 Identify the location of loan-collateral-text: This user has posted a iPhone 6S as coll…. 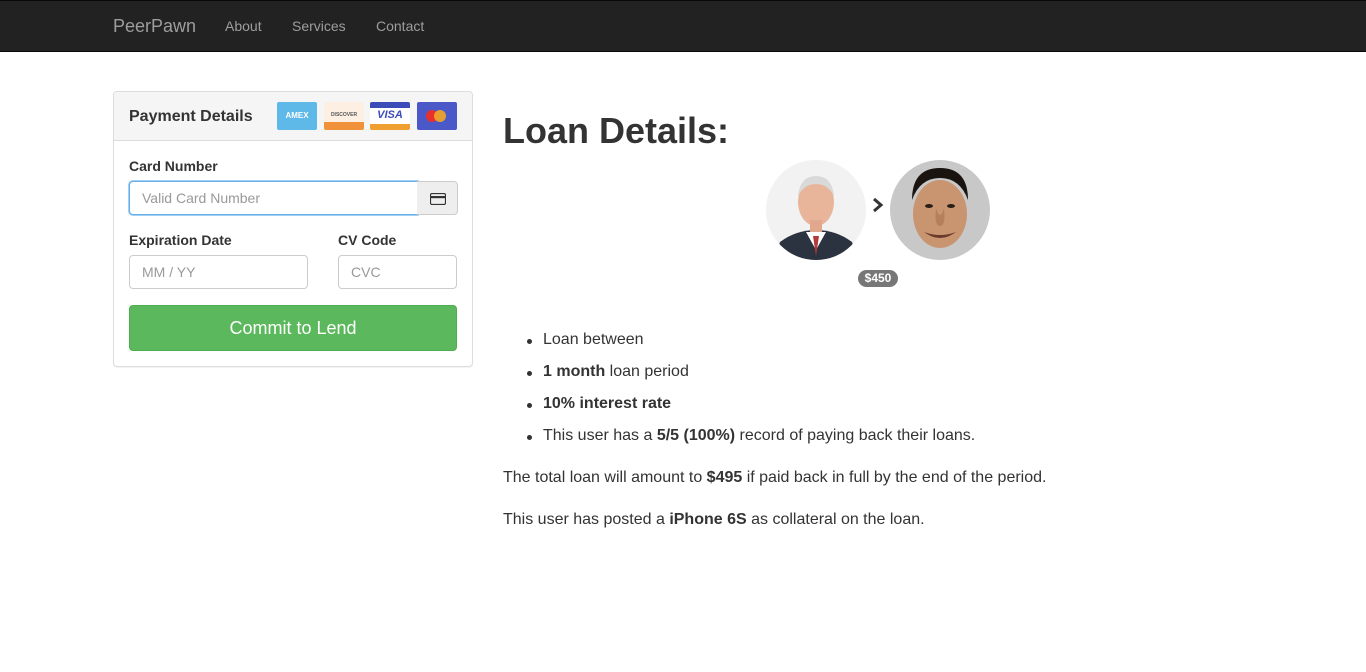
(714, 519).